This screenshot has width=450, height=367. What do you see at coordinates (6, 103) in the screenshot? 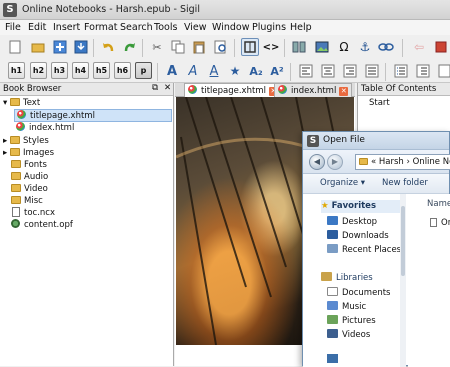
I see `expand-arrow-icon: ▾` at bounding box center [6, 103].